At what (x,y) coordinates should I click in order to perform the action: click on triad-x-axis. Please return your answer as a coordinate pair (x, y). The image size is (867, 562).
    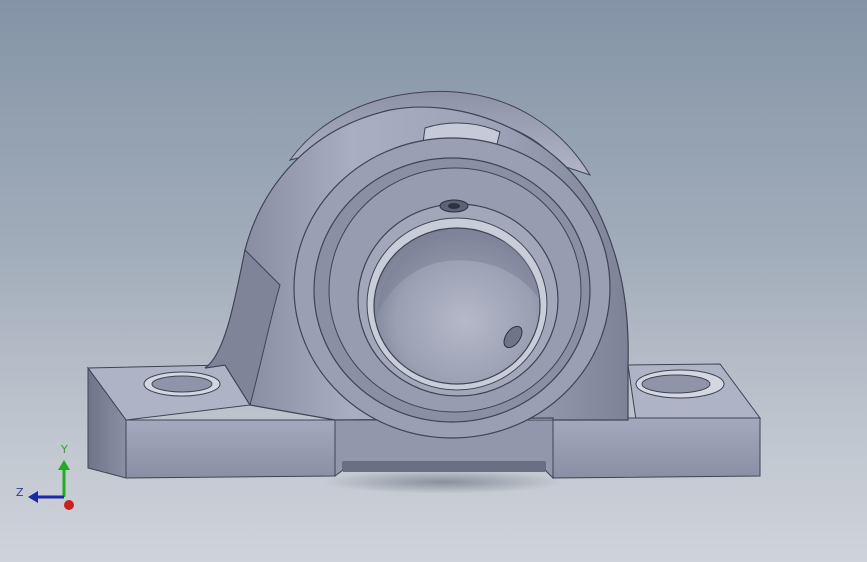
    Looking at the image, I should click on (69, 505).